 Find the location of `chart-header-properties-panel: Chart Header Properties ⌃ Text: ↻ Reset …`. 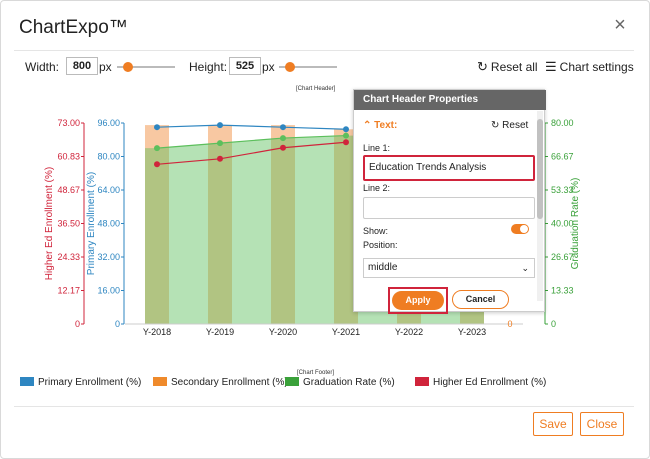

chart-header-properties-panel: Chart Header Properties ⌃ Text: ↻ Reset … is located at coordinates (449, 201).